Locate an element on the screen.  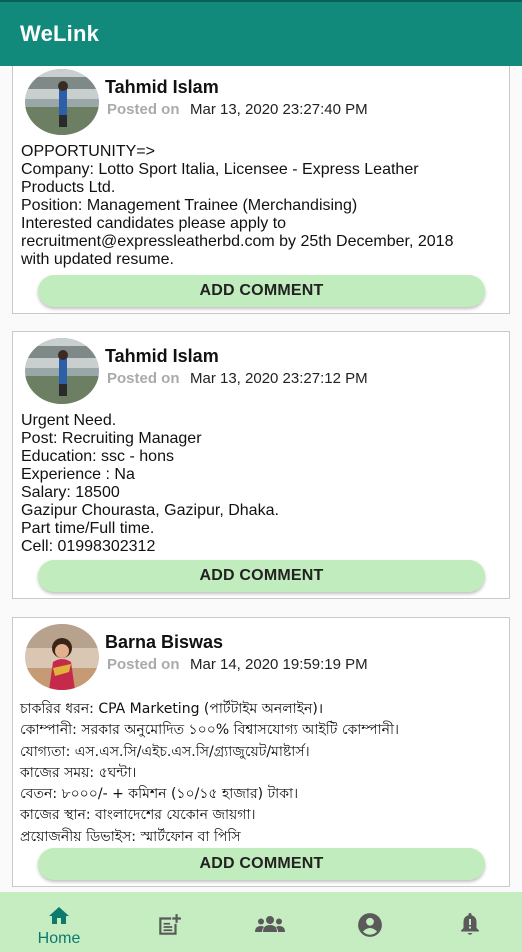
nav-notifications is located at coordinates (470, 922).